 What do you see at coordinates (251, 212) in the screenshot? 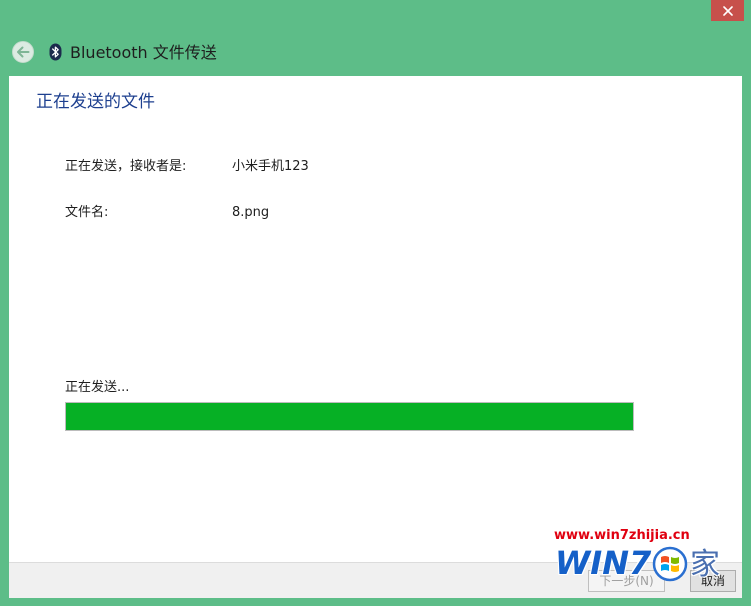
I see `filename-value: 8.png` at bounding box center [251, 212].